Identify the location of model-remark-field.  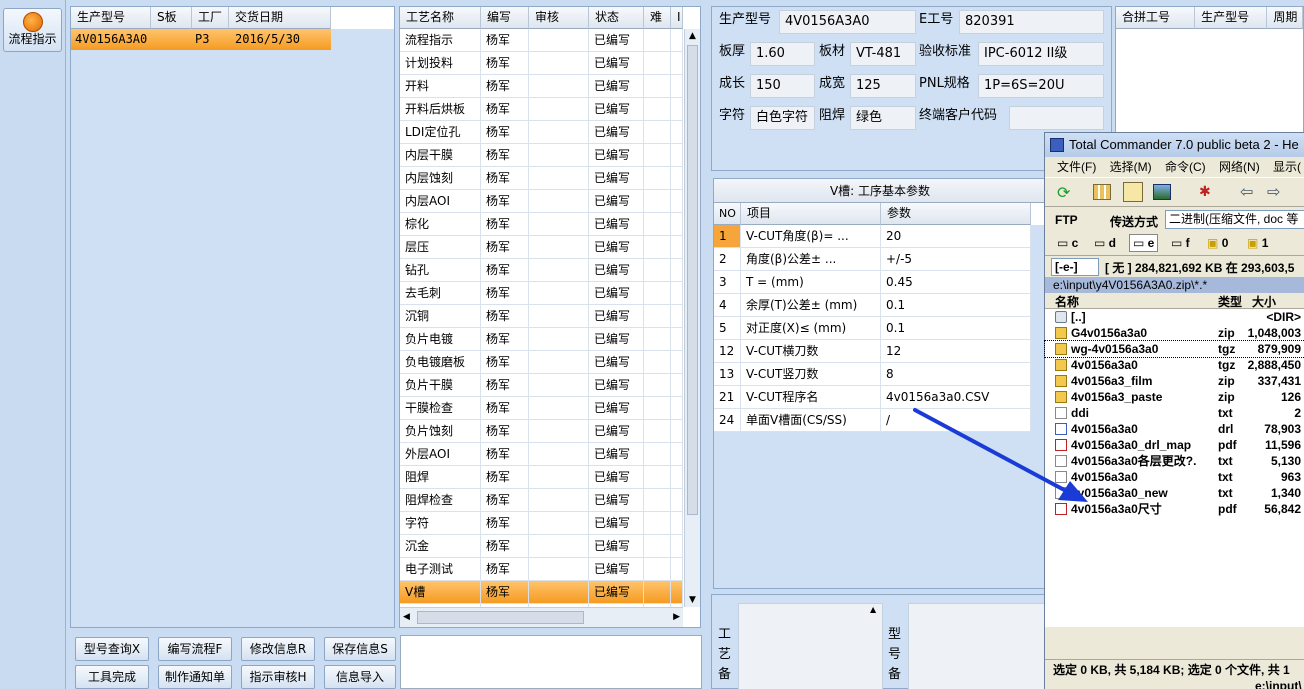
(980, 646).